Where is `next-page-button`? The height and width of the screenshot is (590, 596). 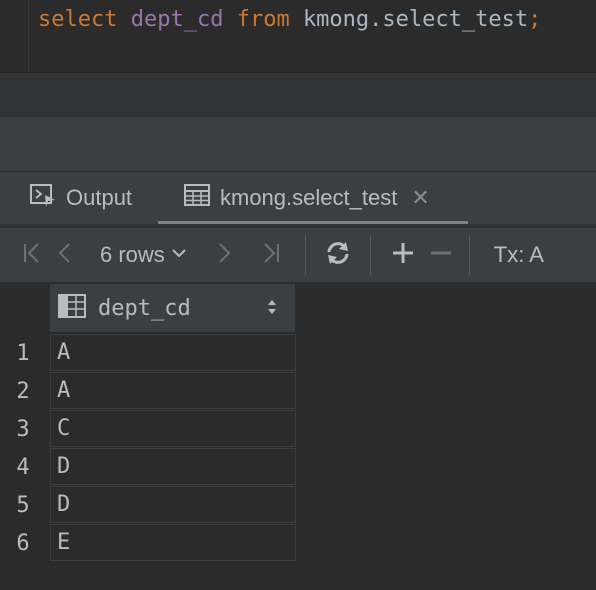 next-page-button is located at coordinates (225, 255).